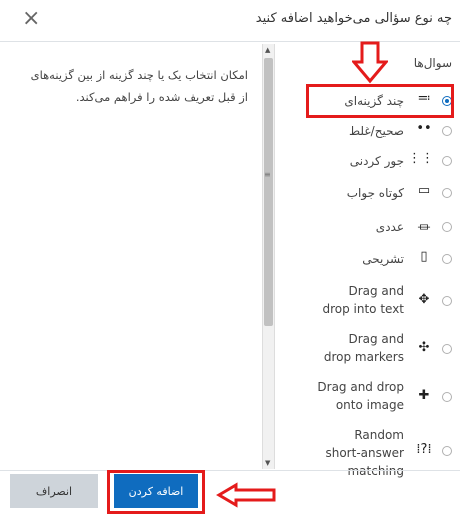 This screenshot has width=460, height=514. I want to click on option-label: عددی, so click(389, 227).